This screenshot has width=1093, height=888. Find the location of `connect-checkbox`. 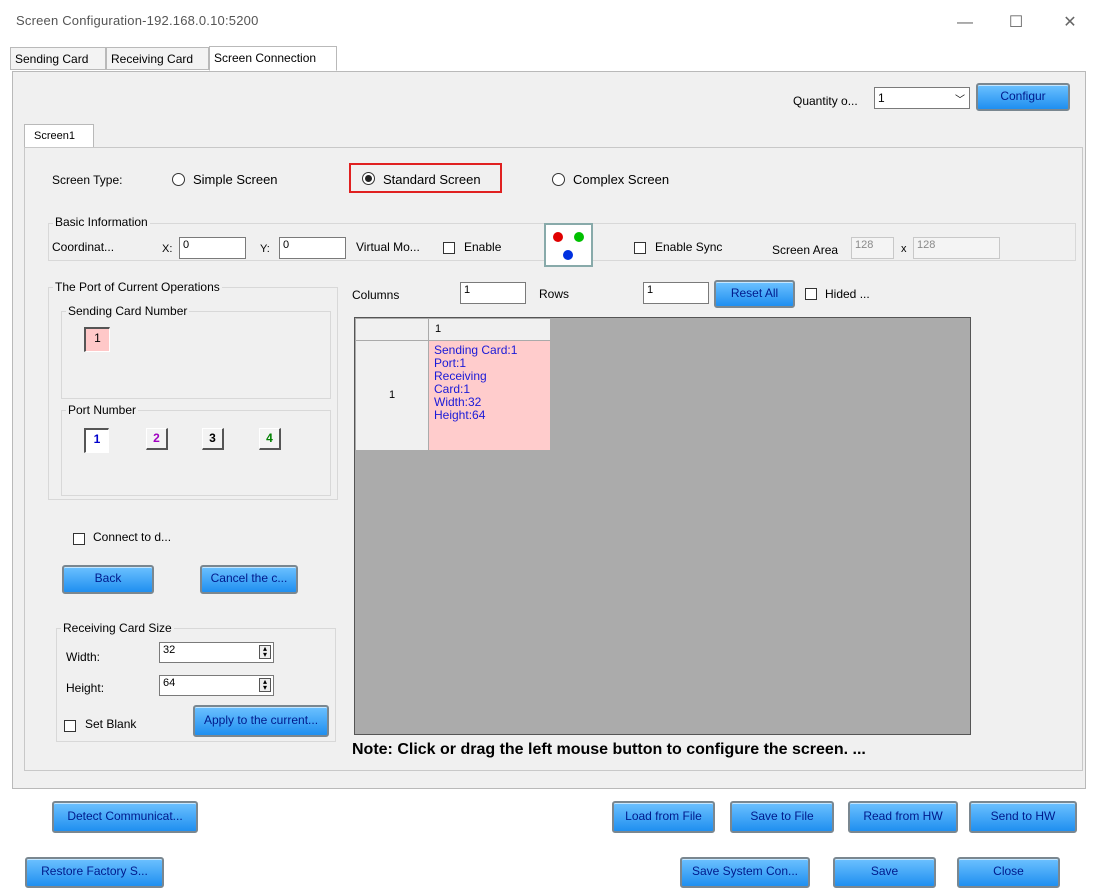

connect-checkbox is located at coordinates (79, 539).